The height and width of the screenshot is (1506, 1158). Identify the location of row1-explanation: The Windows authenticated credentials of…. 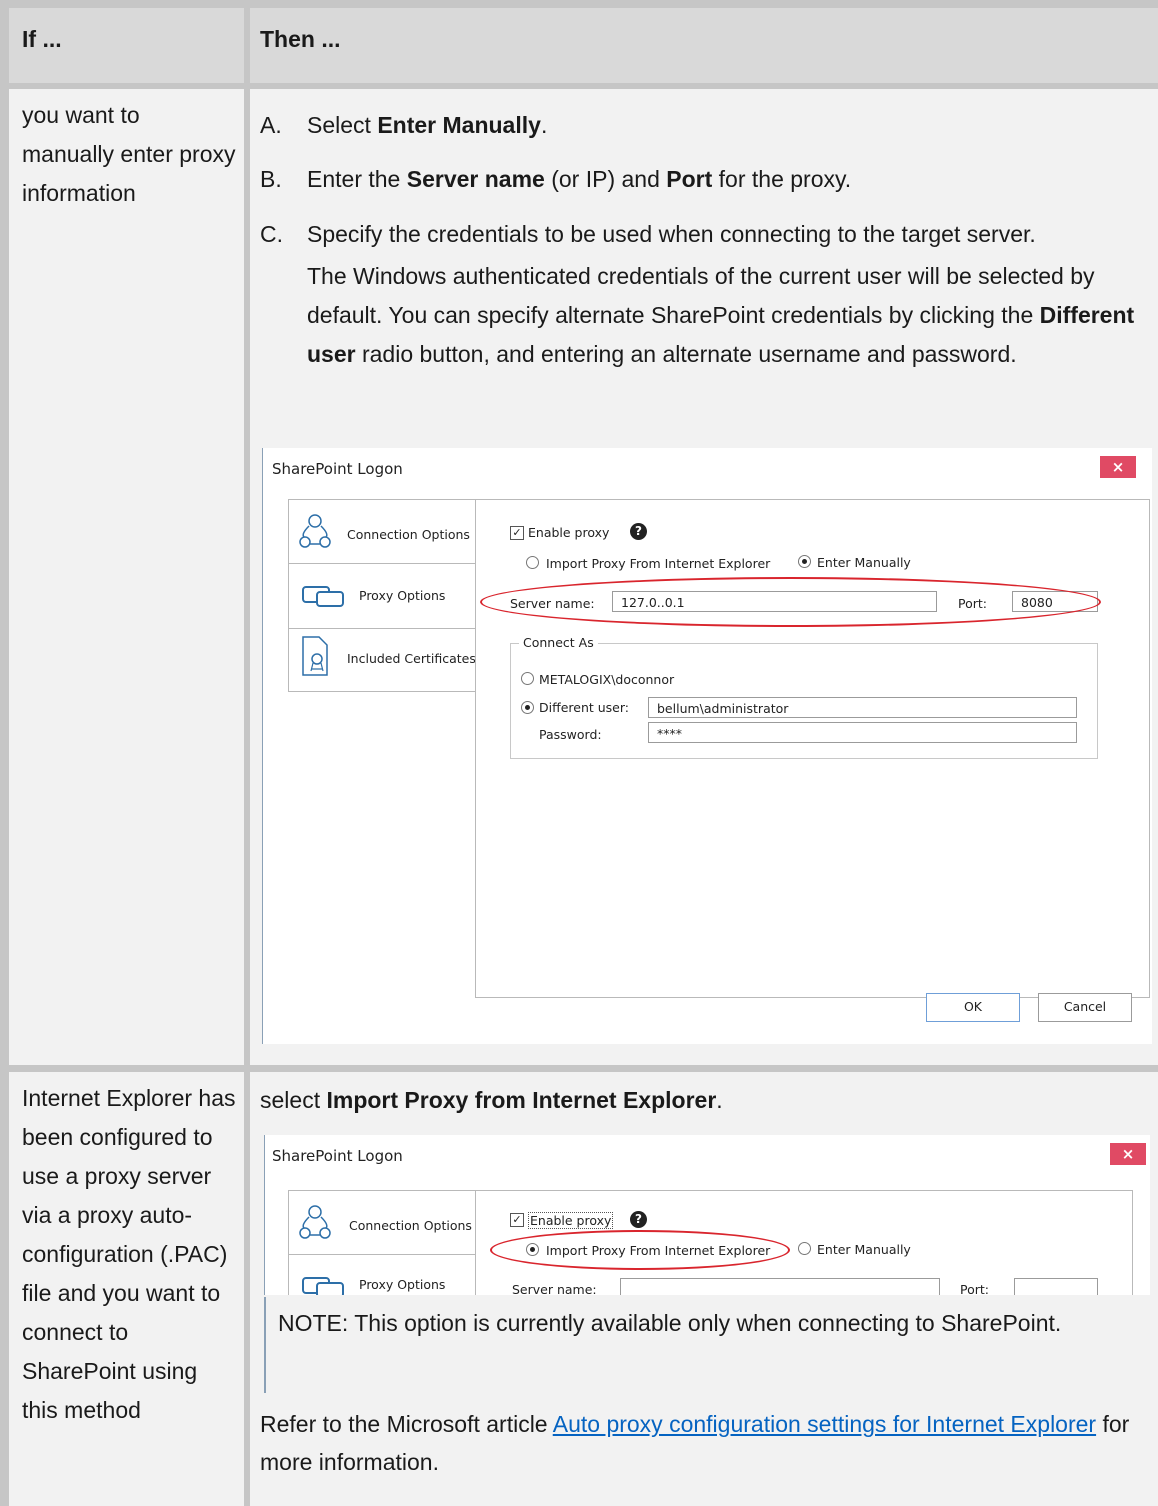
(721, 315).